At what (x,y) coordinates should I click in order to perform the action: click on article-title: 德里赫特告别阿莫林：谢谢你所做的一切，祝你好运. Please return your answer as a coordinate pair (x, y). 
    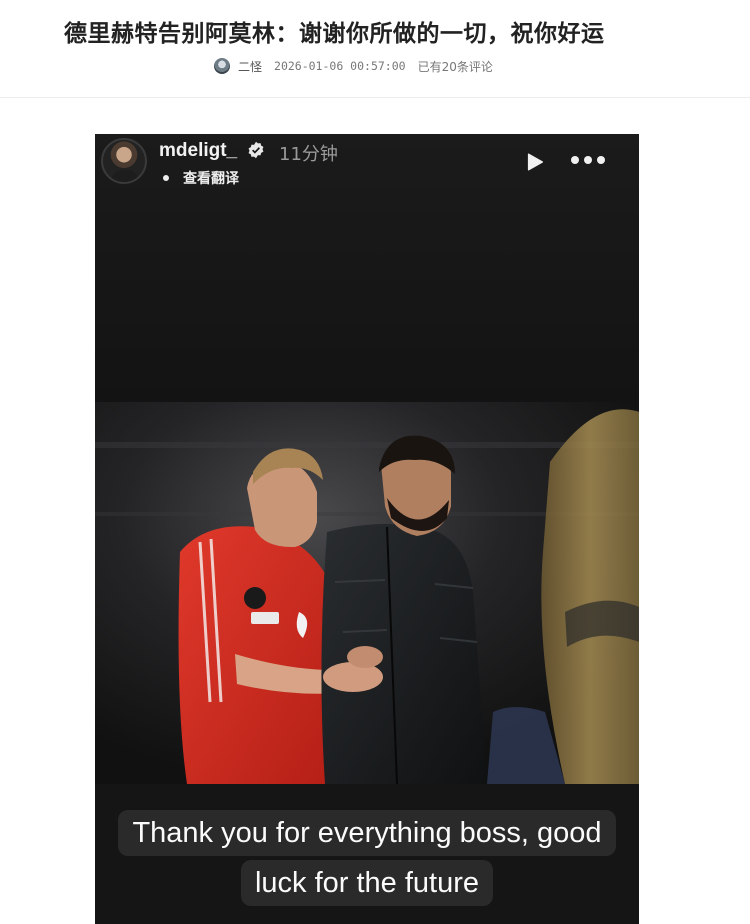
    Looking at the image, I should click on (334, 33).